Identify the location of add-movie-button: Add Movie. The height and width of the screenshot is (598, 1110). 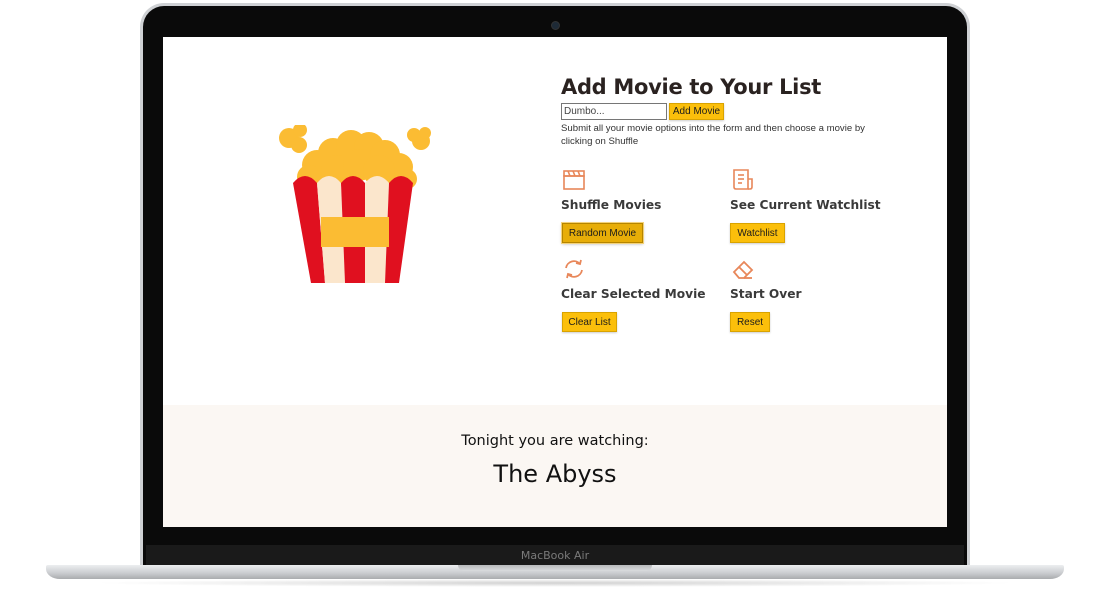
(696, 111).